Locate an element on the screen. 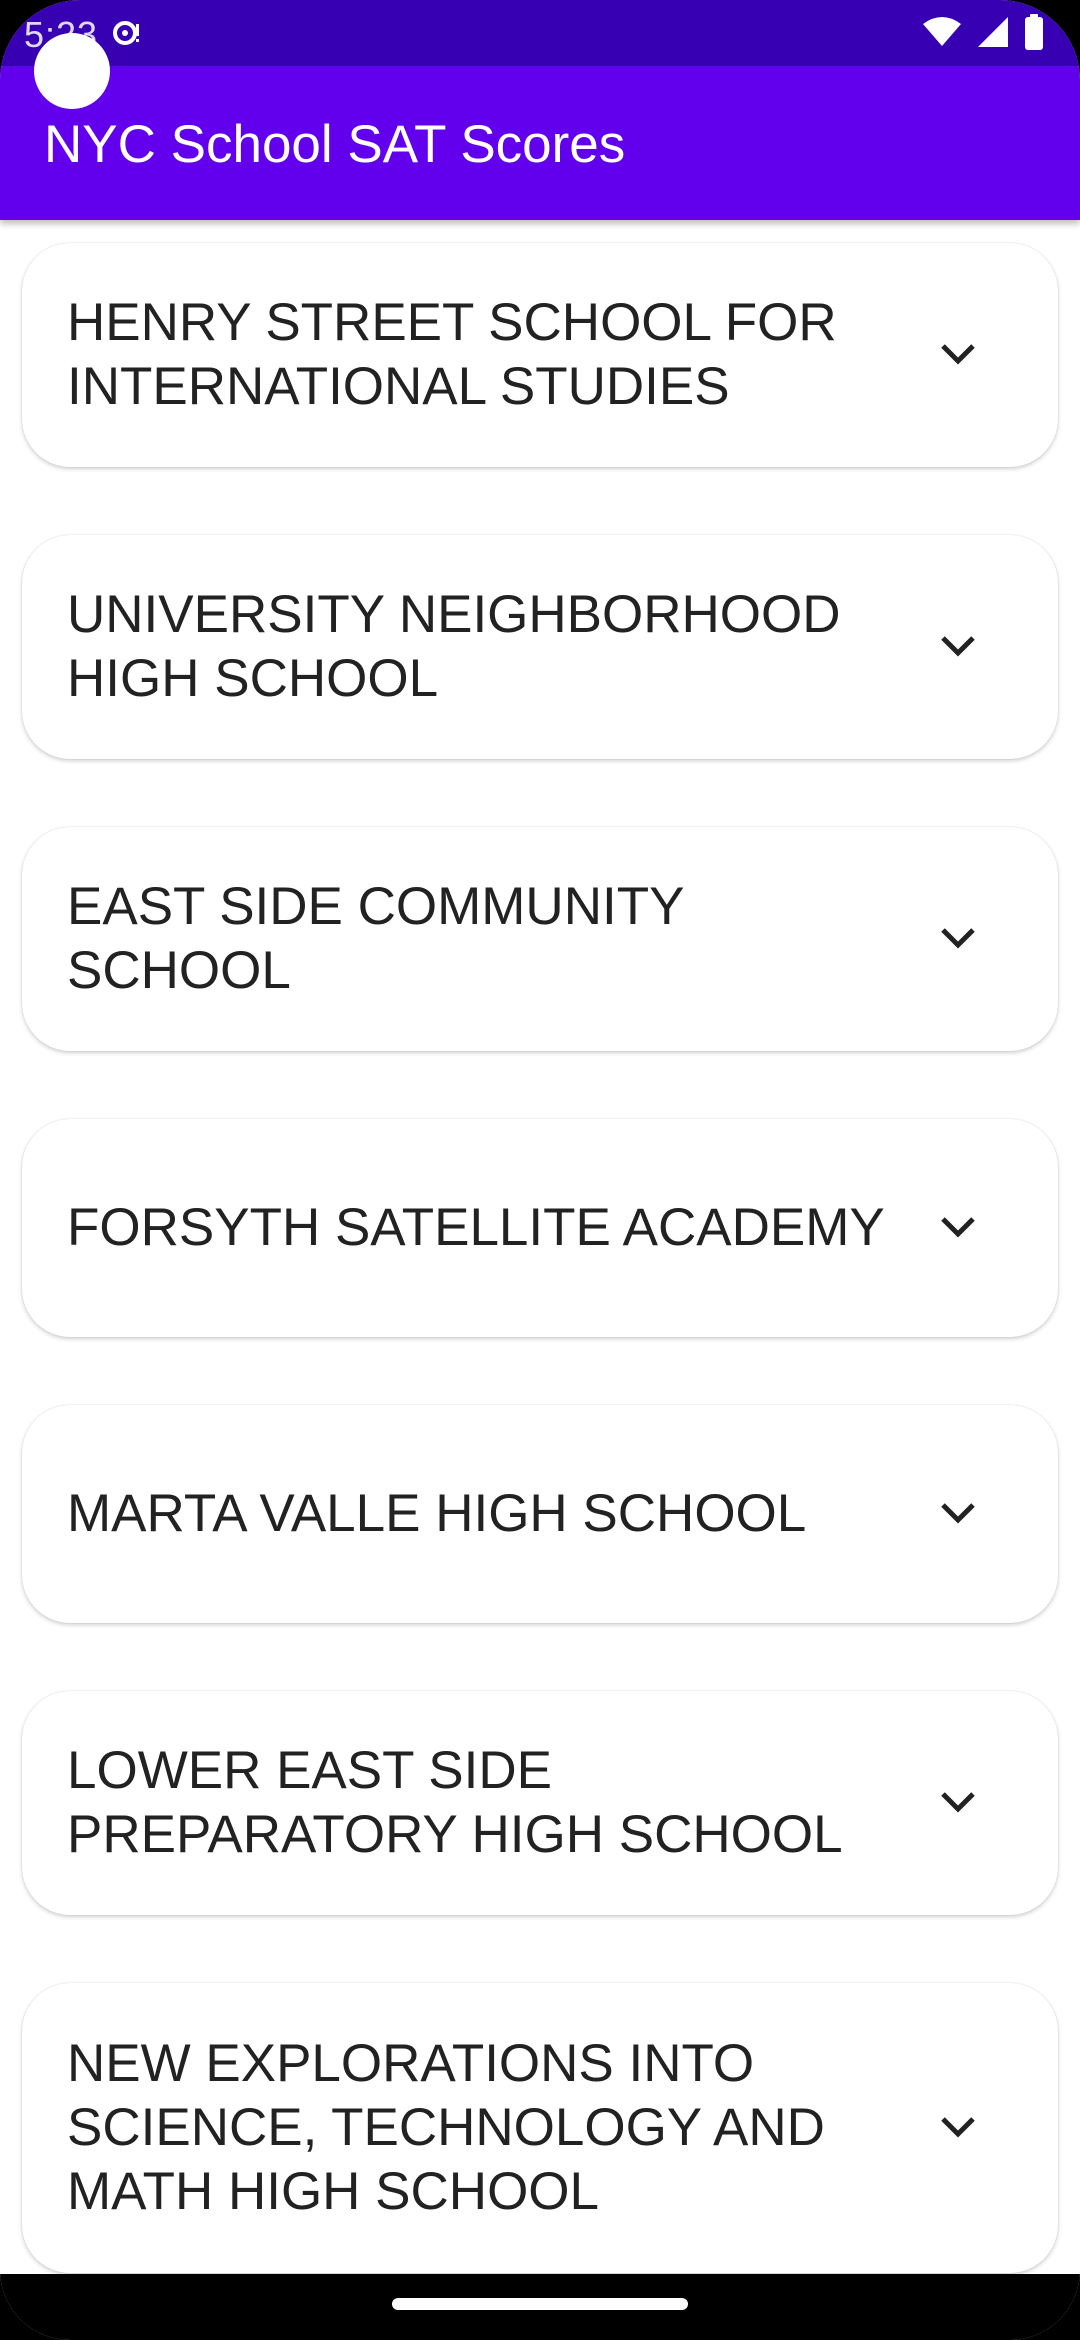 The height and width of the screenshot is (2340, 1080). app-bar: NYC School SAT Scores is located at coordinates (540, 143).